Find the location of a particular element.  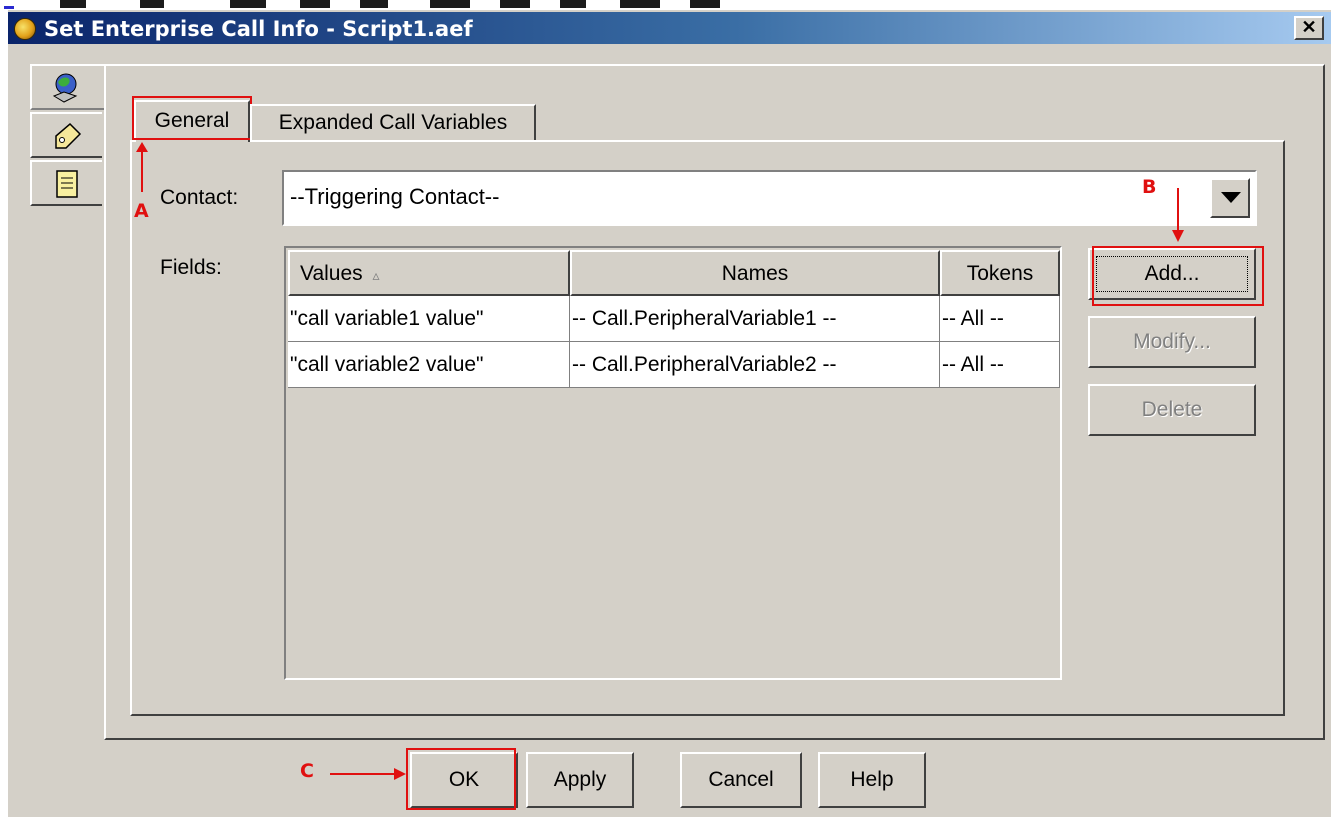

close-button: ✕ is located at coordinates (1309, 28).